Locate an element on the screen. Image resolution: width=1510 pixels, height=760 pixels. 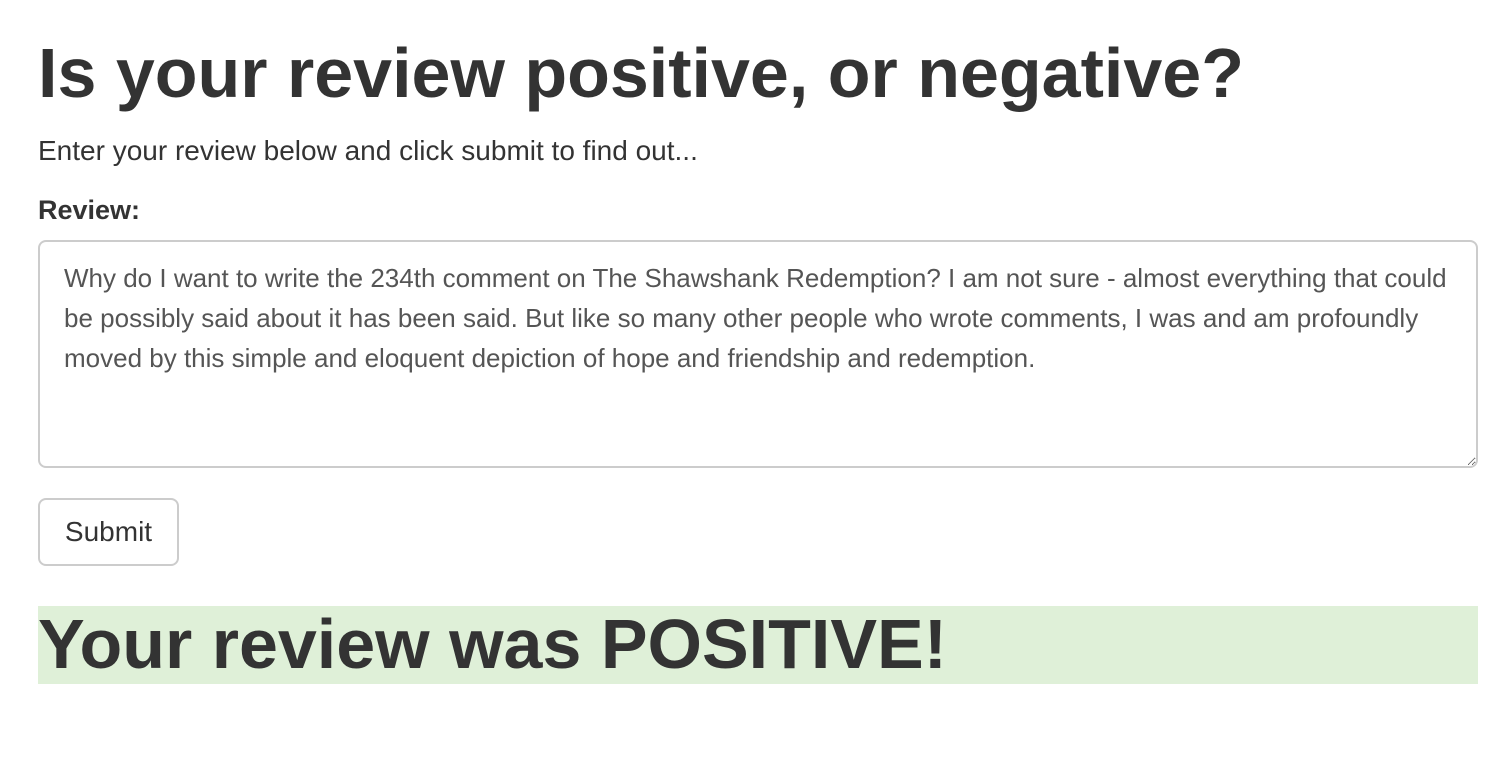
result-banner: Your review was POSITIVE! is located at coordinates (758, 644).